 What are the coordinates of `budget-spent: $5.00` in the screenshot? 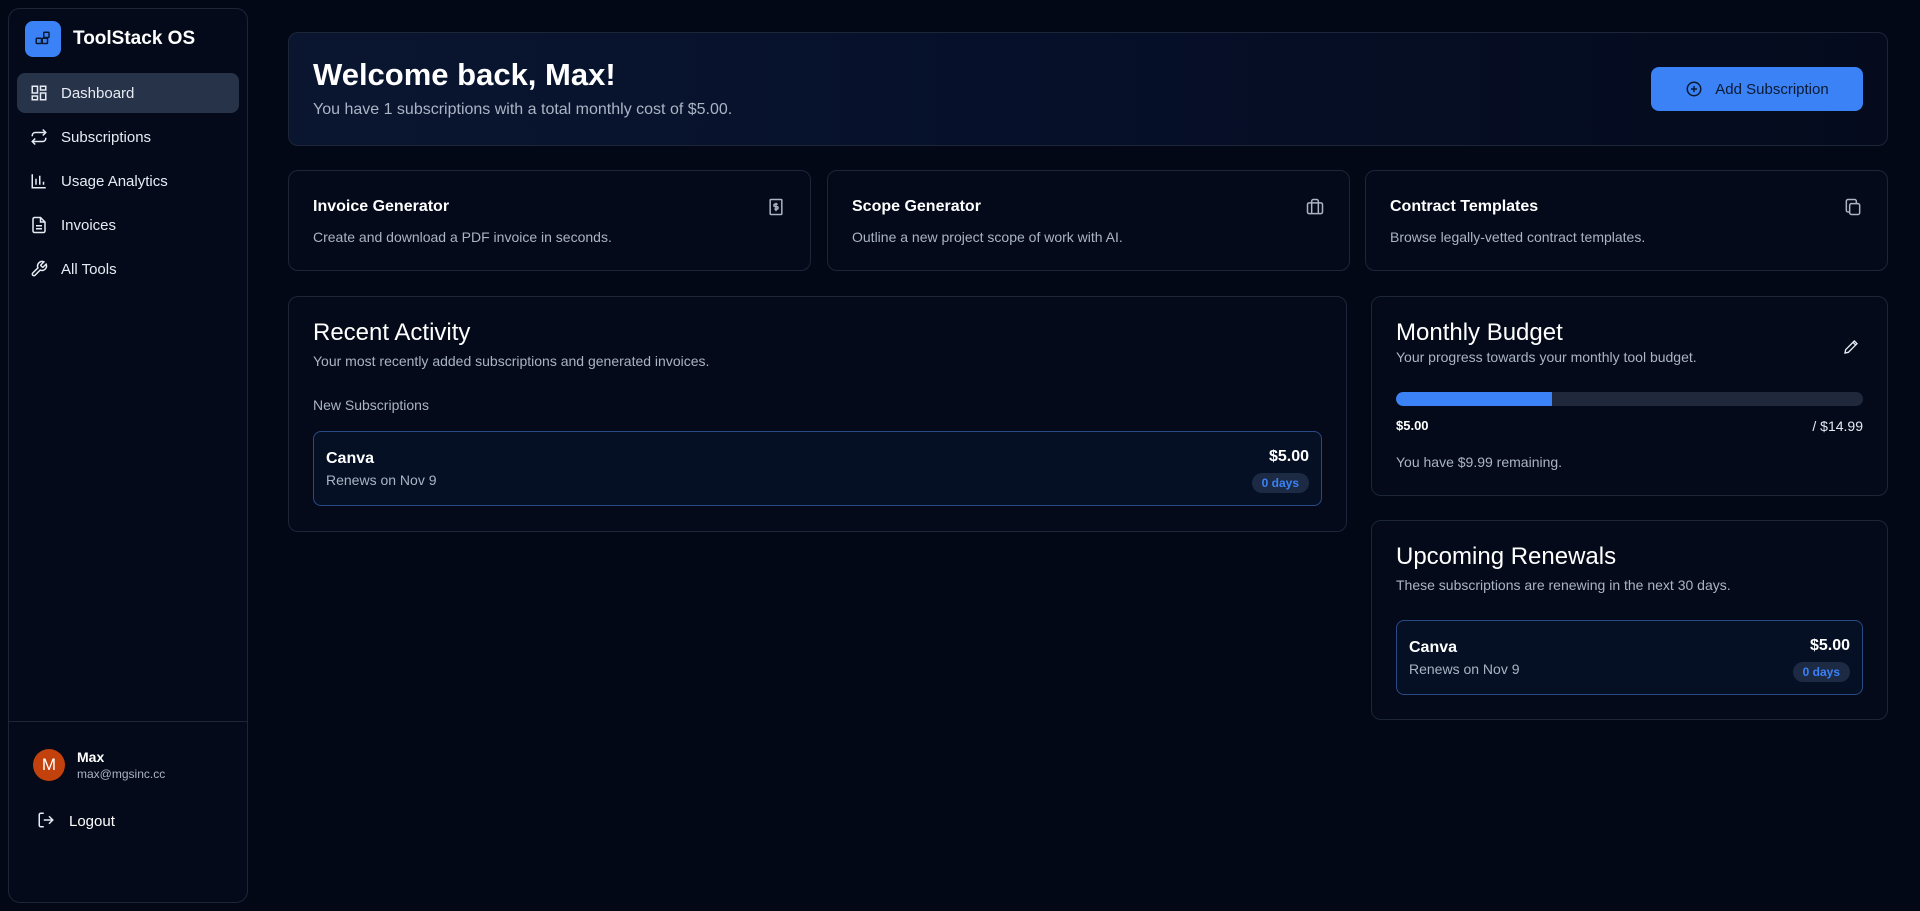 It's located at (1412, 425).